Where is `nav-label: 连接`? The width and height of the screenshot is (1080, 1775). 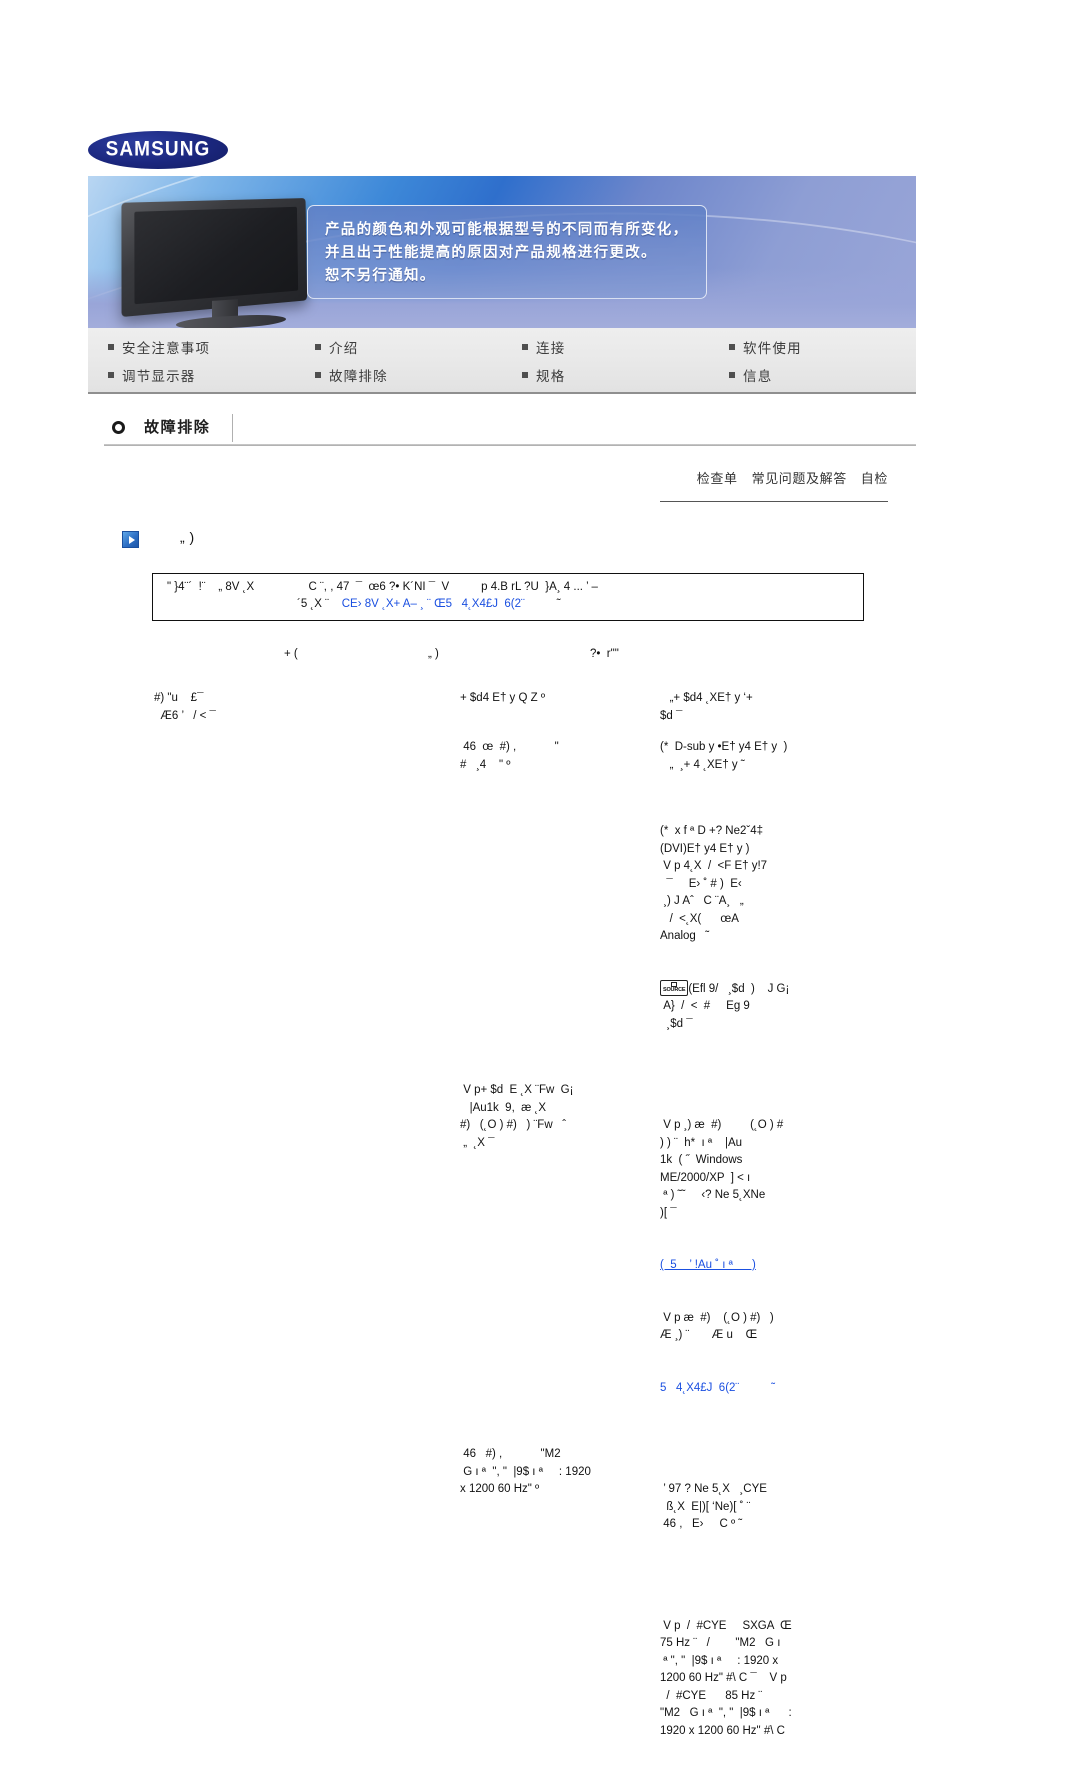
nav-label: 连接 is located at coordinates (551, 349).